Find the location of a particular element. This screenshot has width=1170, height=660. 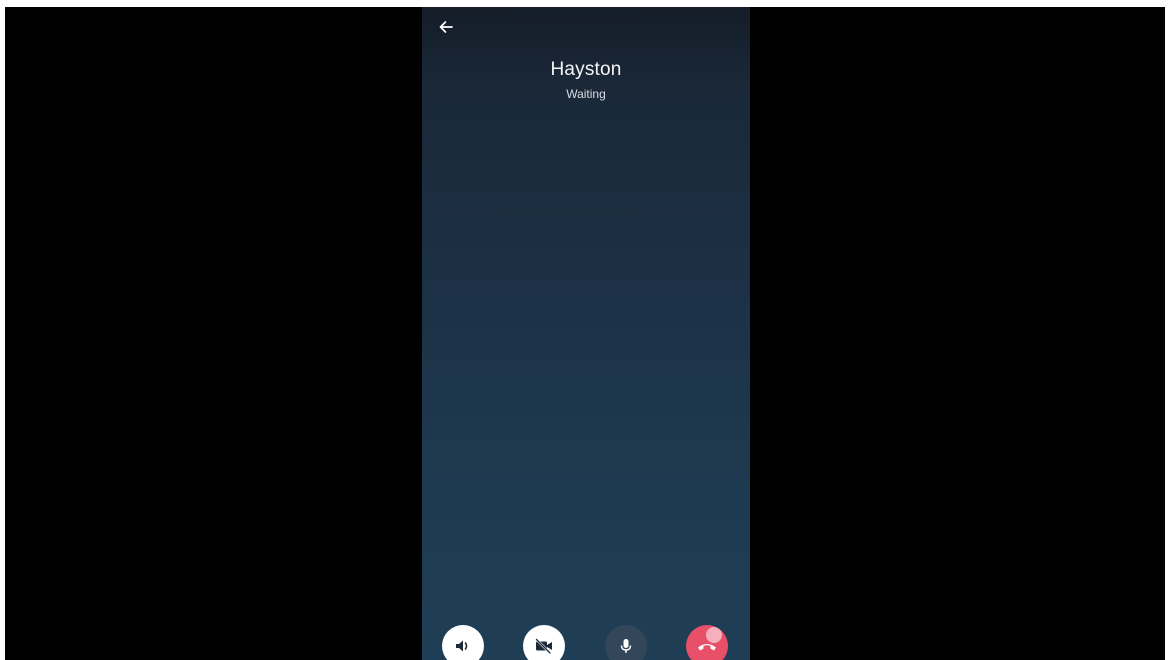

microphone-button is located at coordinates (626, 642).